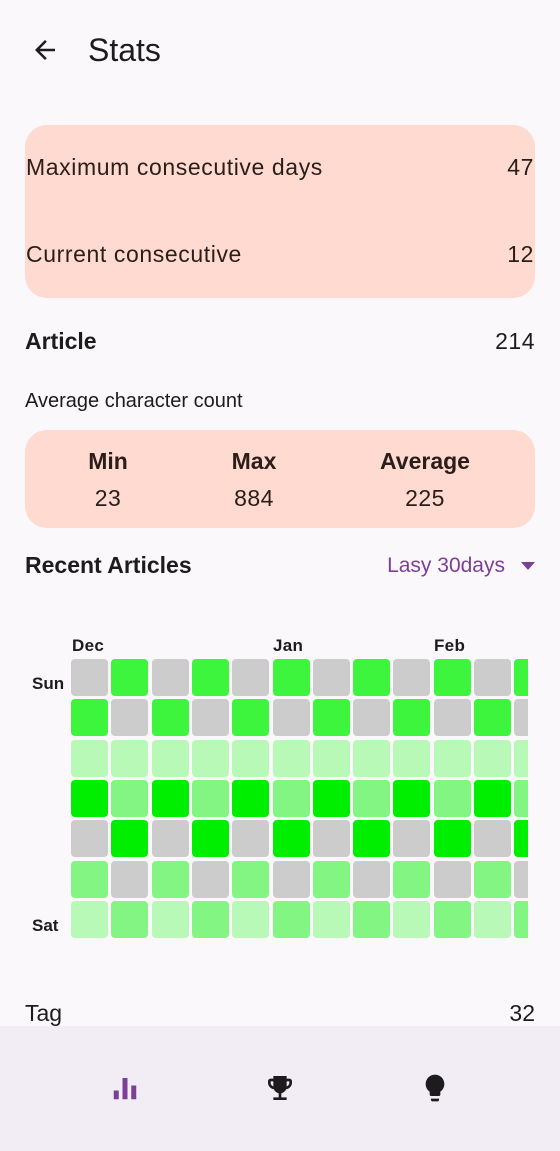  I want to click on max-value: 884, so click(254, 498).